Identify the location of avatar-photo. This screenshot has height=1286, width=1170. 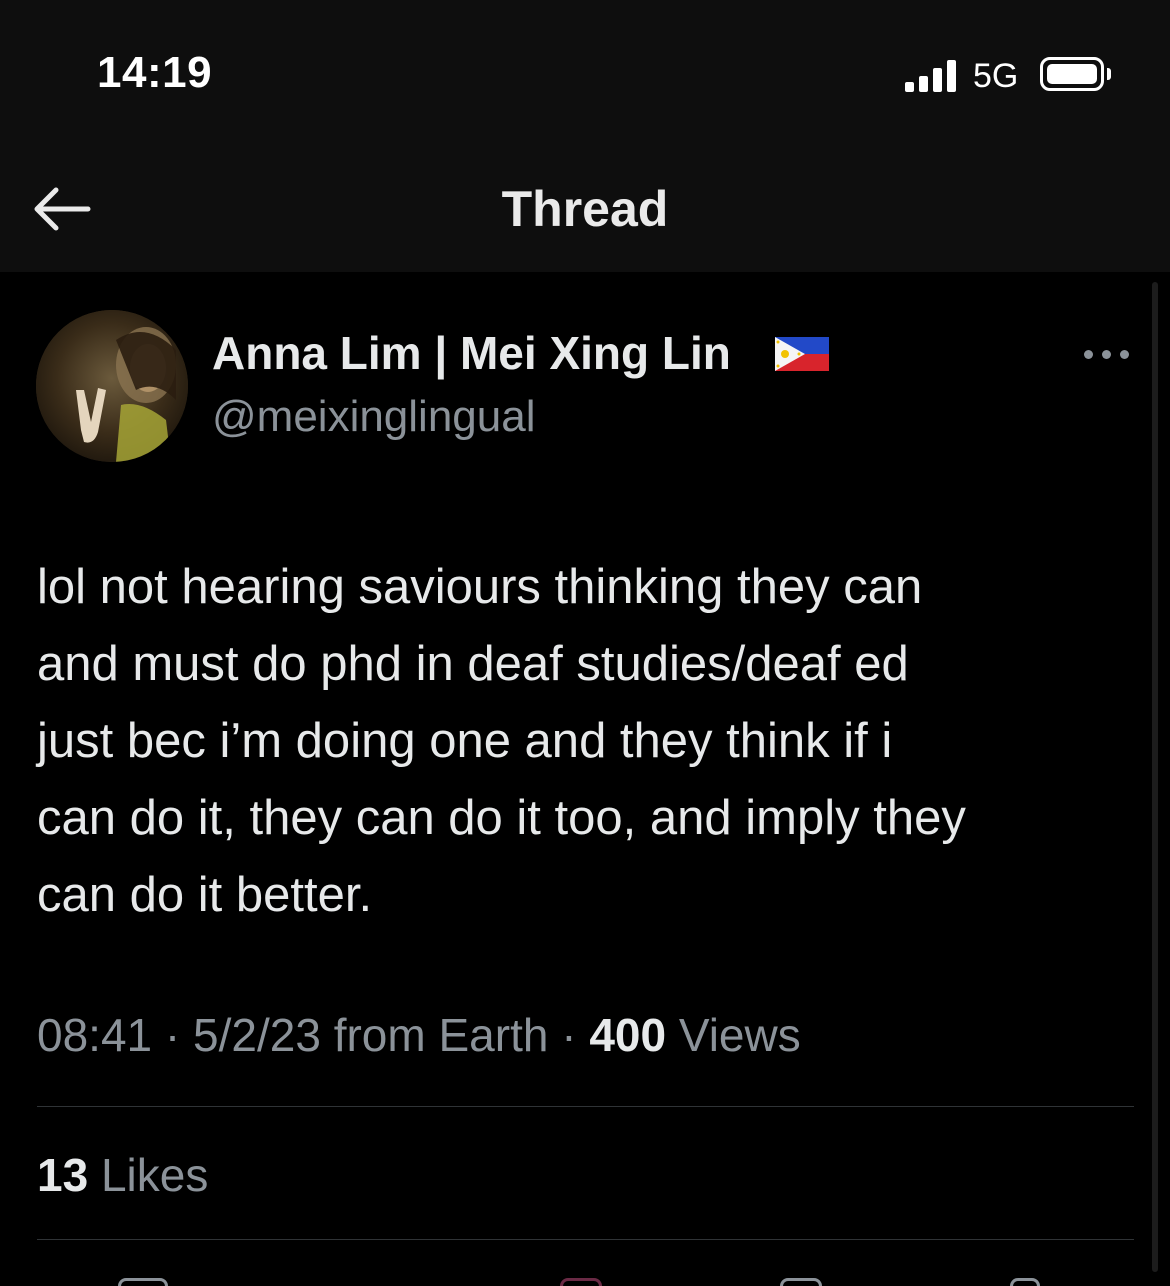
(112, 386).